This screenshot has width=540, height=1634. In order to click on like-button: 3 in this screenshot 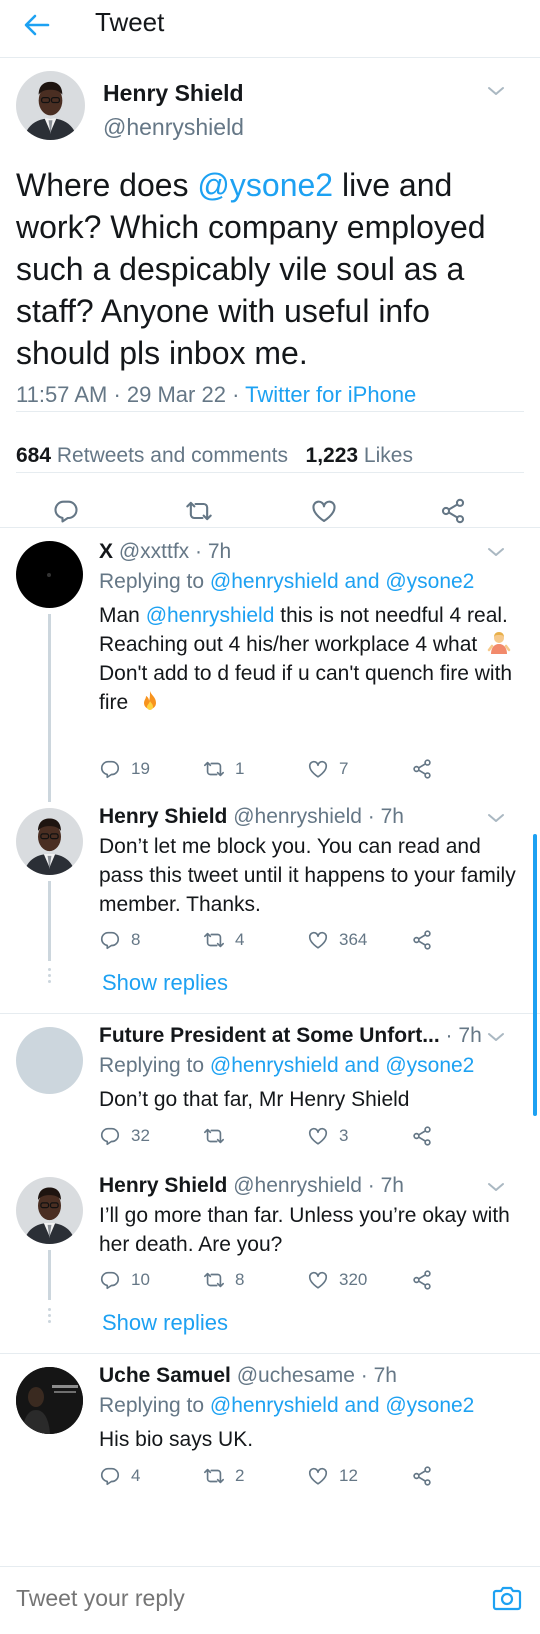, I will do `click(327, 1136)`.